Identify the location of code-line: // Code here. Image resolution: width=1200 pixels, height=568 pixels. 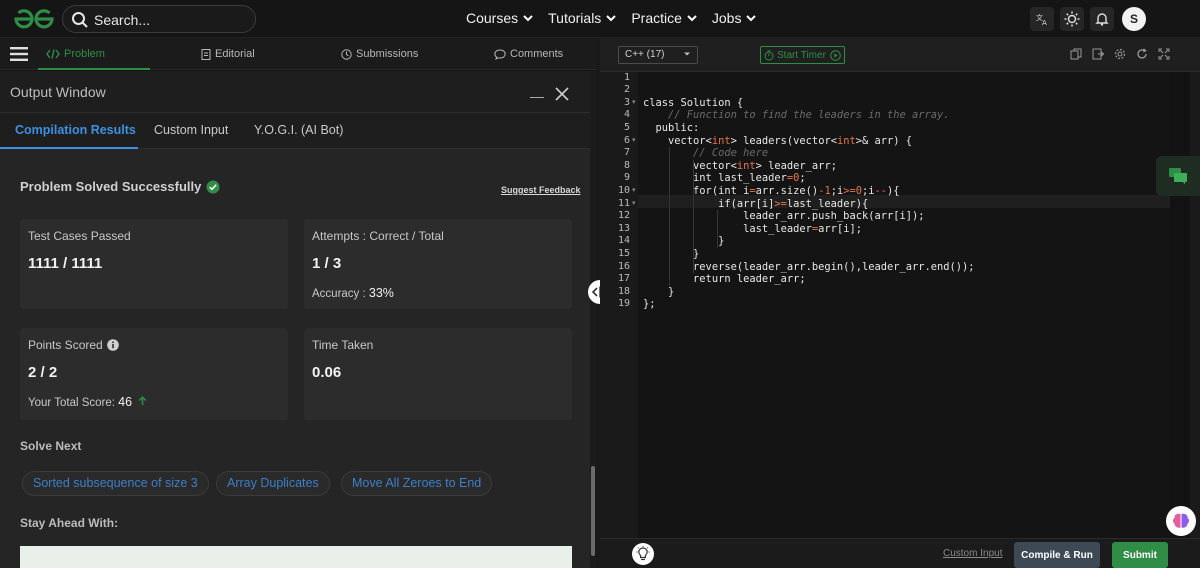
(705, 153).